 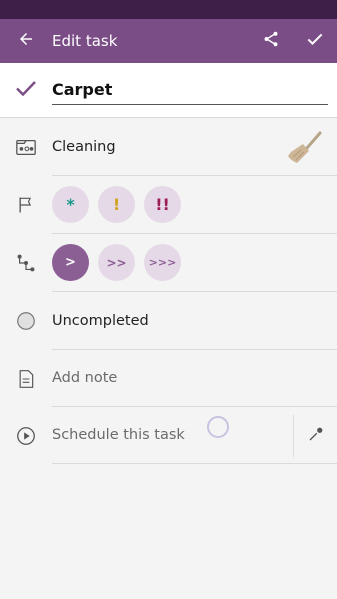 I want to click on arrow-back-icon, so click(x=26, y=41).